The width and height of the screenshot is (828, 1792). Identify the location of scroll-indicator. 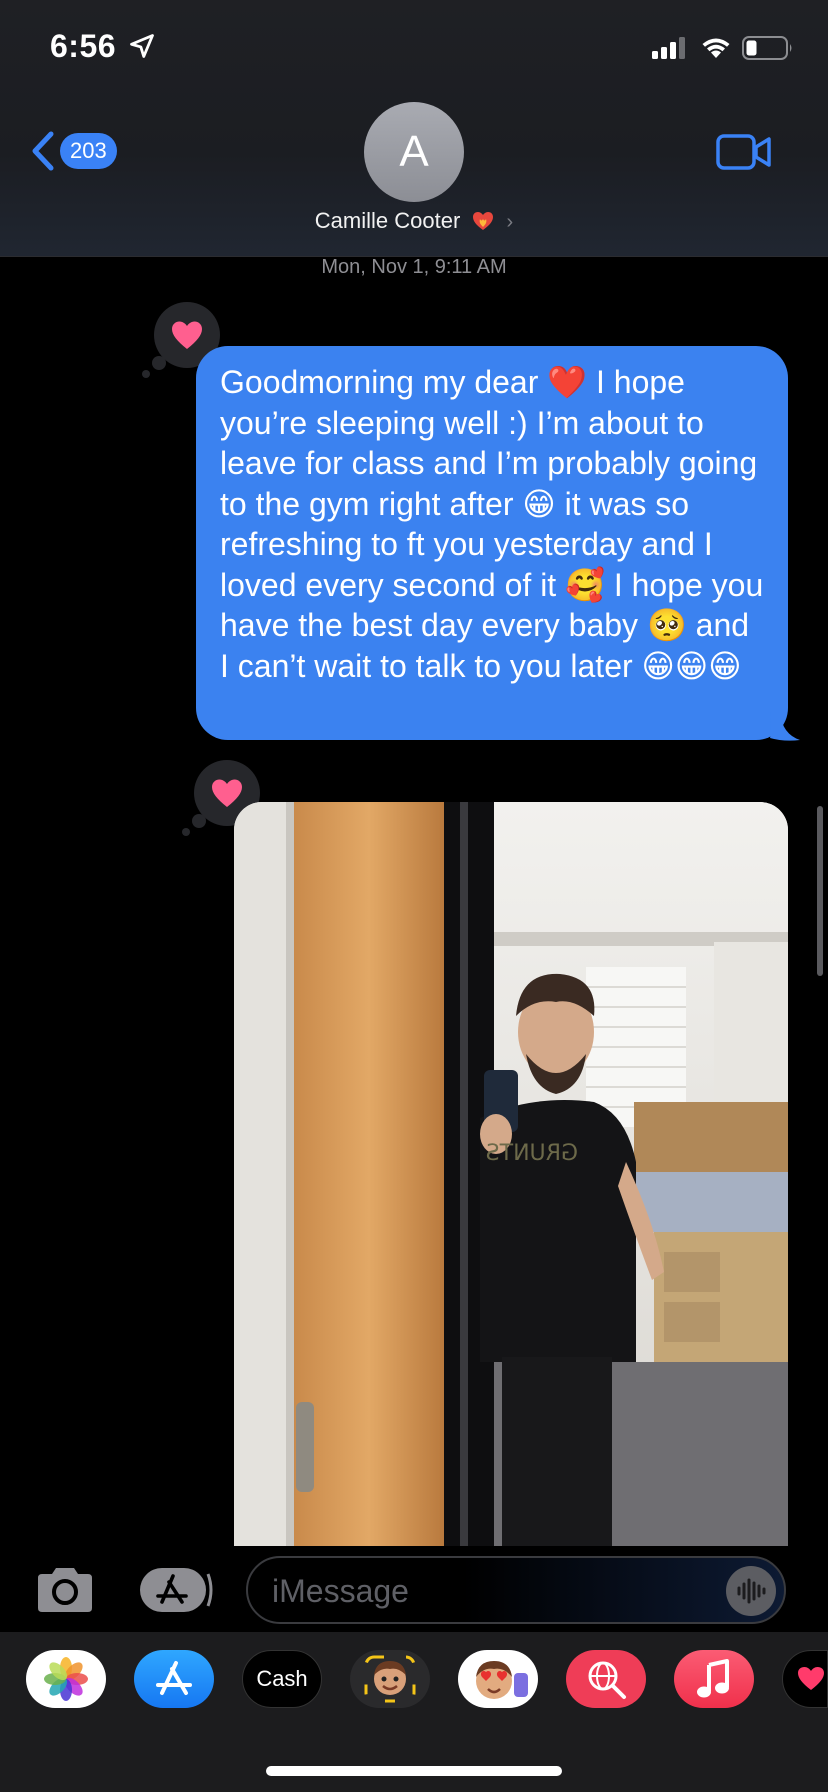
(820, 891).